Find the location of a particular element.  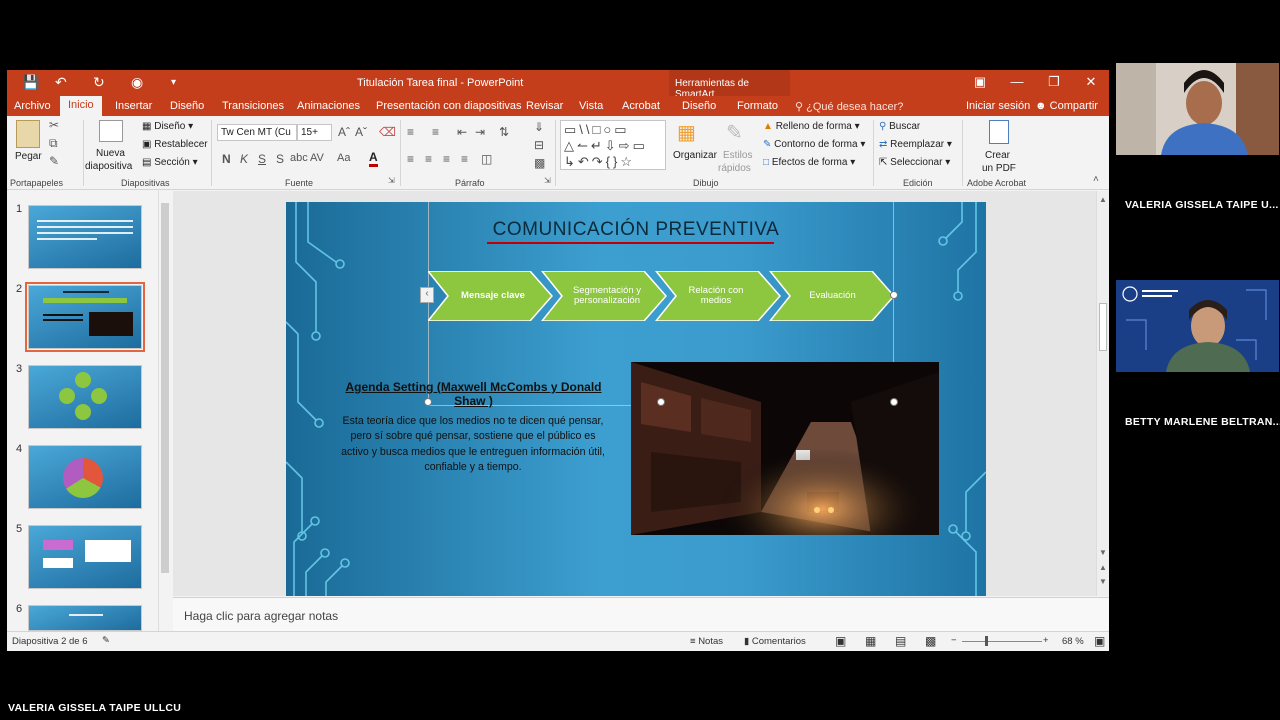

underline-icon: S is located at coordinates (262, 159).